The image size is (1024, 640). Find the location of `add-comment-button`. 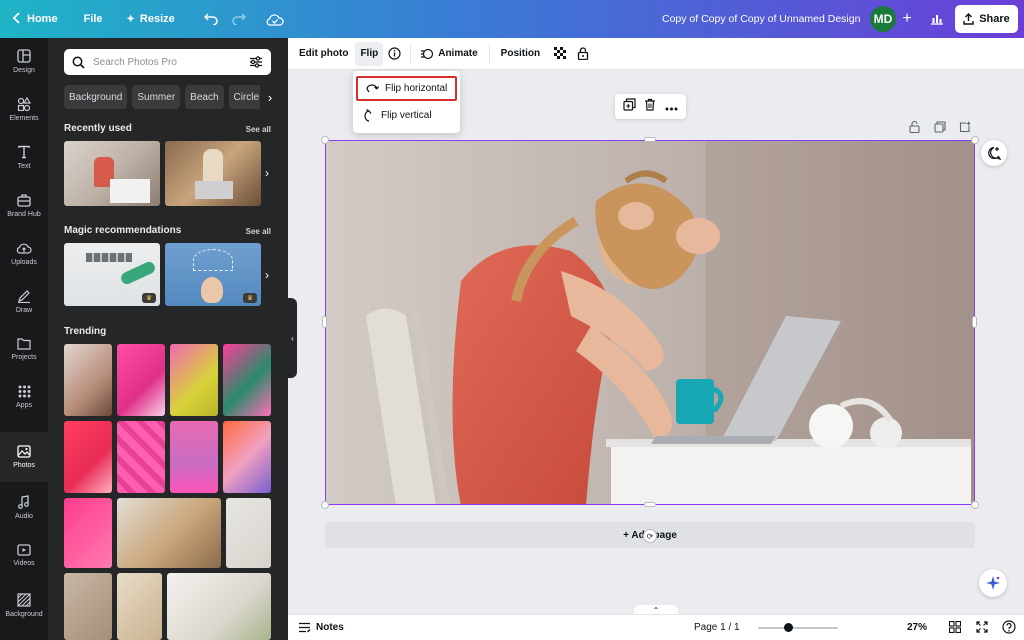

add-comment-button is located at coordinates (994, 153).